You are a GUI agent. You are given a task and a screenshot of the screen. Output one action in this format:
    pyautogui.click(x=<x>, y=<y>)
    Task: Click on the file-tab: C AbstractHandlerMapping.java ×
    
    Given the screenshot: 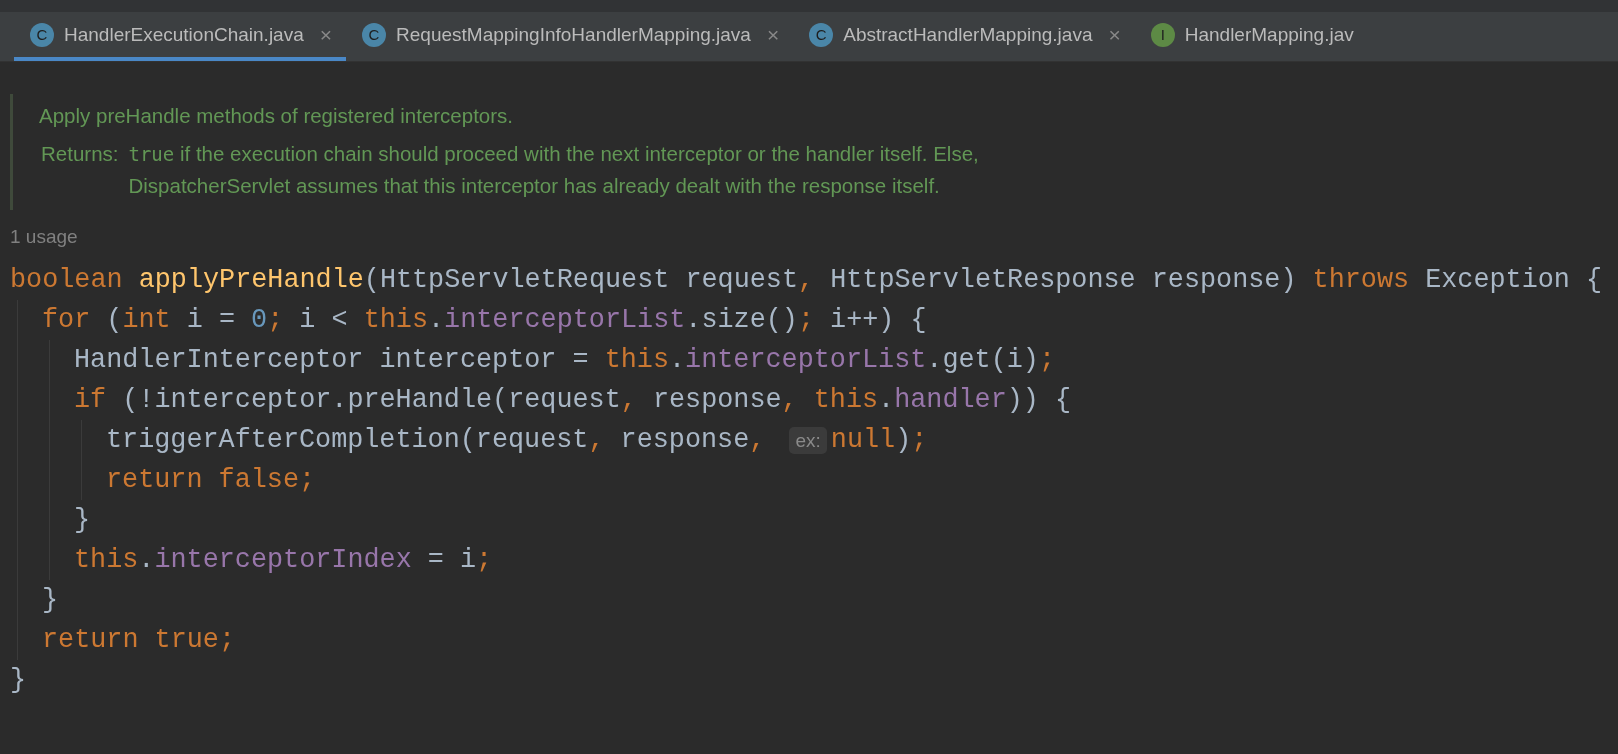 What is the action you would take?
    pyautogui.click(x=964, y=36)
    